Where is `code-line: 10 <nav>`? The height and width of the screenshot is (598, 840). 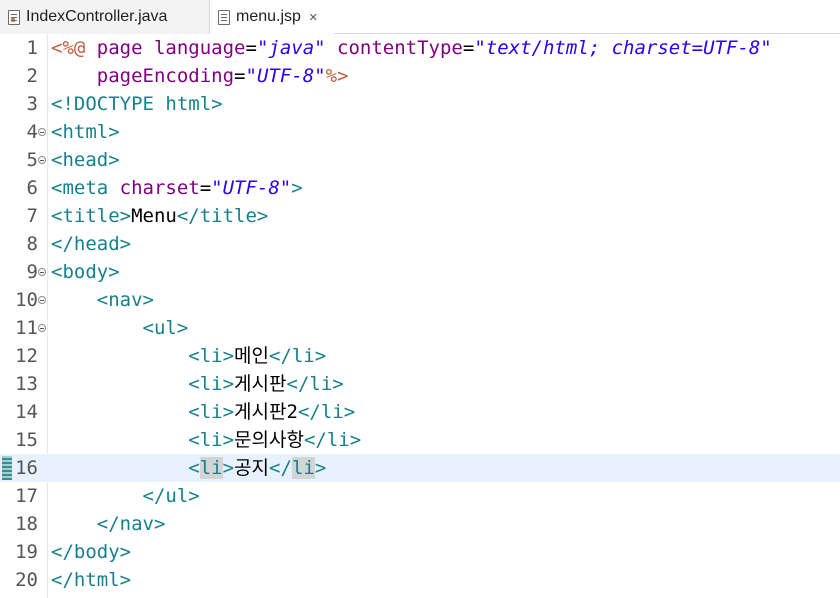 code-line: 10 <nav> is located at coordinates (420, 300).